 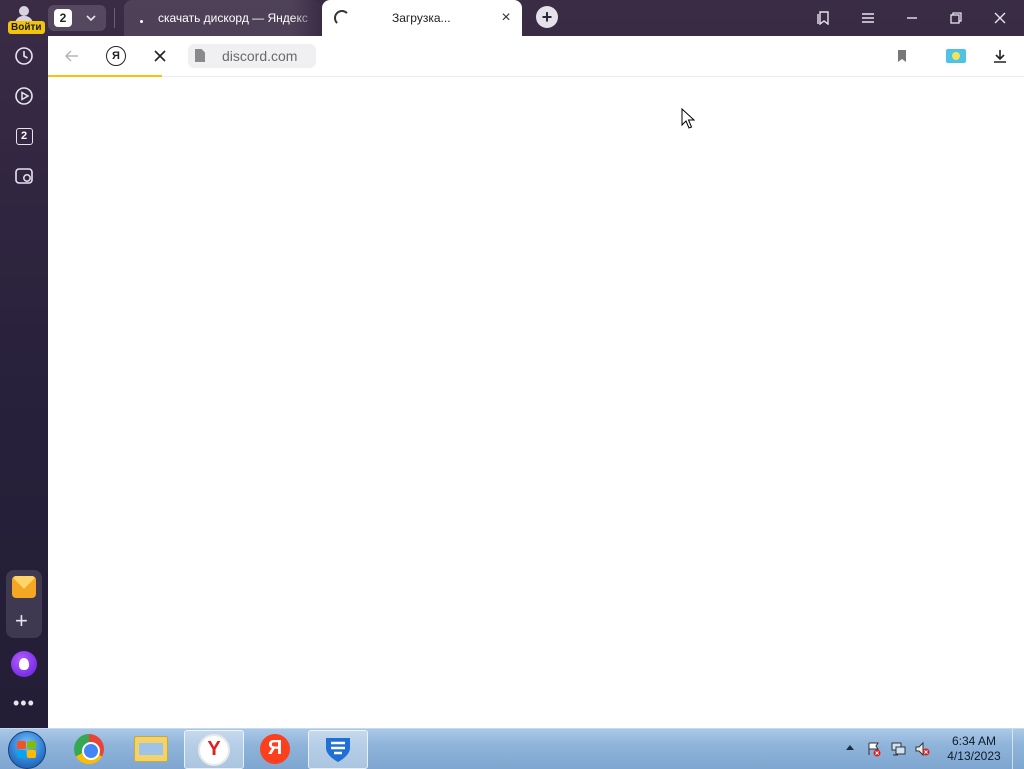 I want to click on url-text: discord.com, so click(x=260, y=56).